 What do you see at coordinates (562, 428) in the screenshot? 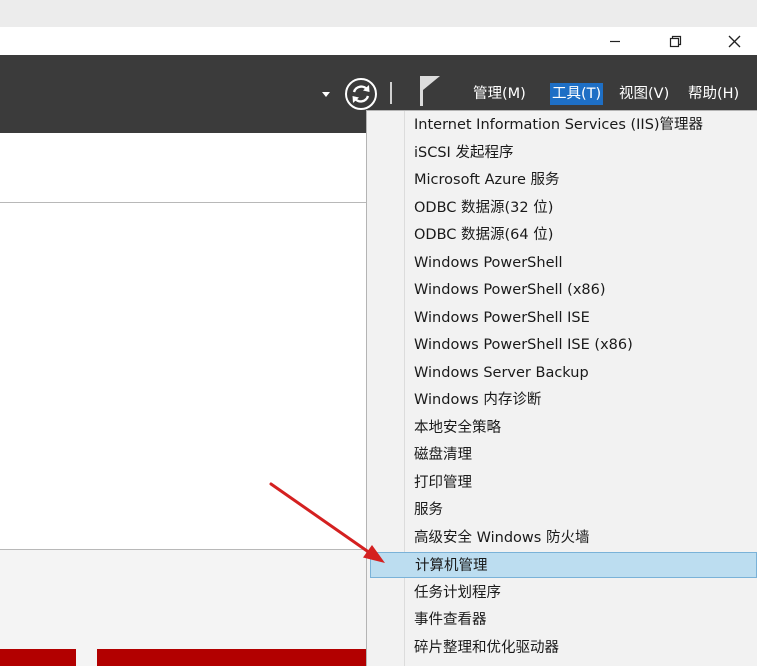
I see `tools-menu-item: 本地安全策略` at bounding box center [562, 428].